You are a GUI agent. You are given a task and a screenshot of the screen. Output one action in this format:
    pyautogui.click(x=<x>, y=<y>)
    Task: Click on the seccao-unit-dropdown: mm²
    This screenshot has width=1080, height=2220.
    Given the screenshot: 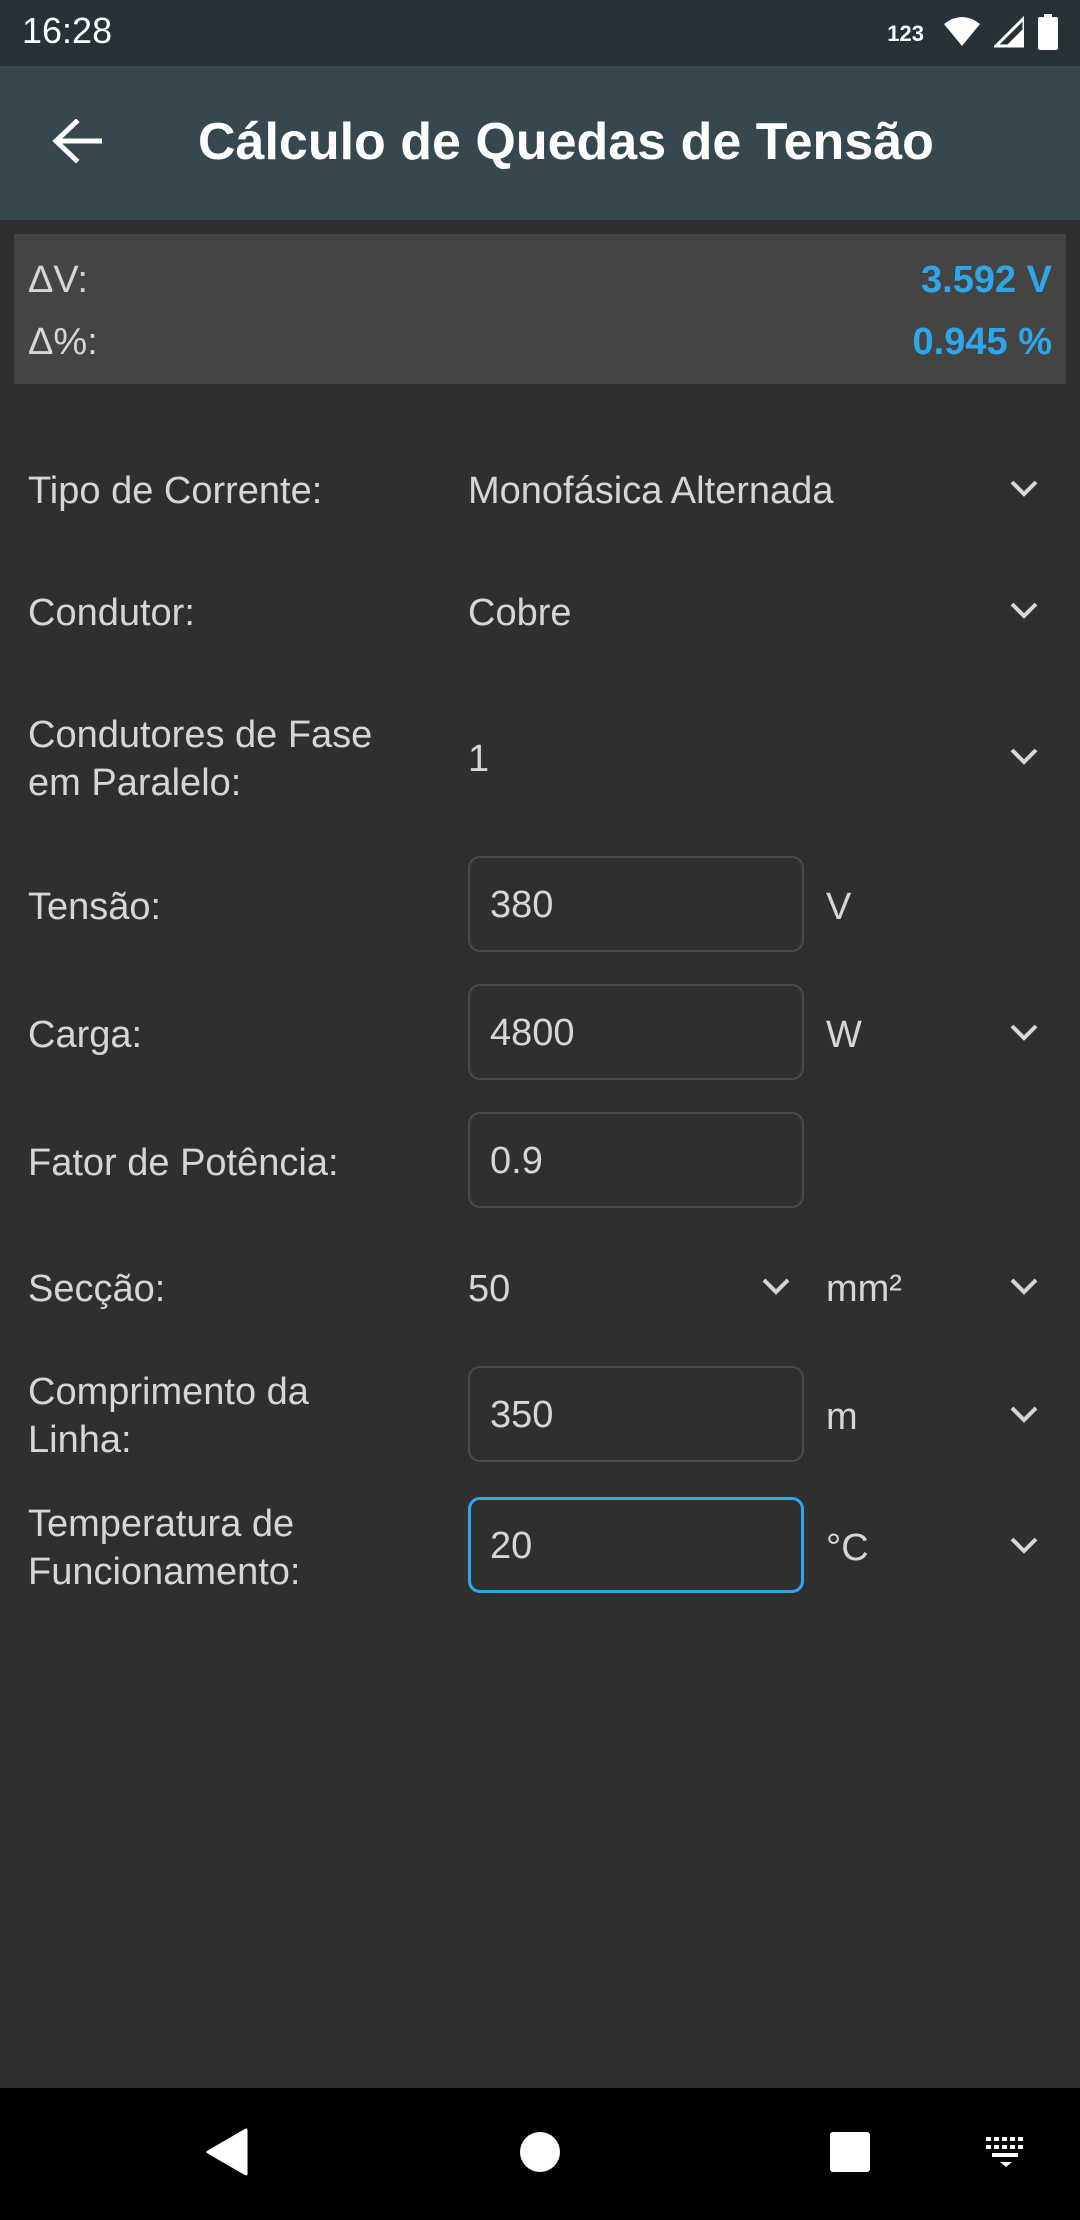 What is the action you would take?
    pyautogui.click(x=942, y=1288)
    